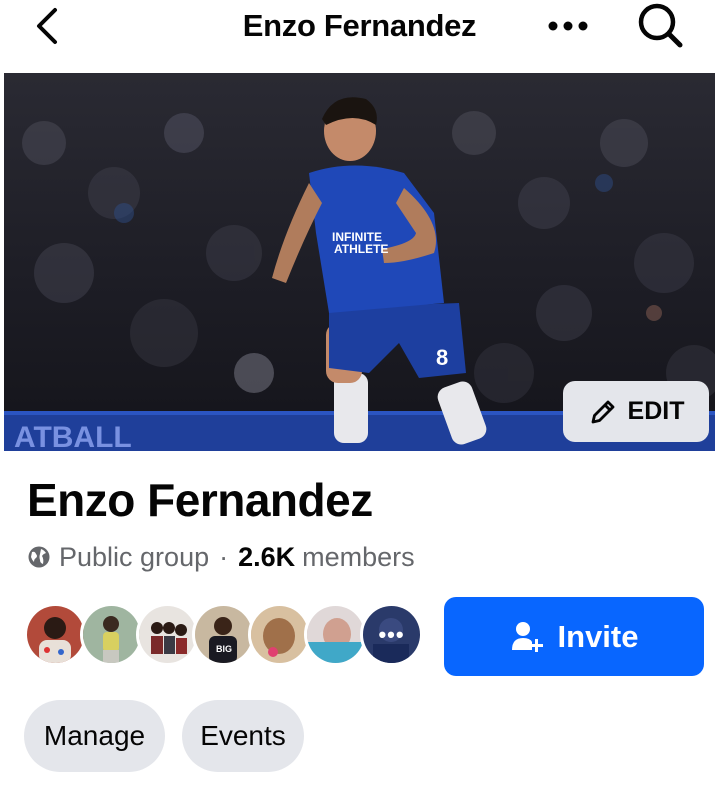 The image size is (719, 794). I want to click on invite-button: Invite, so click(574, 636).